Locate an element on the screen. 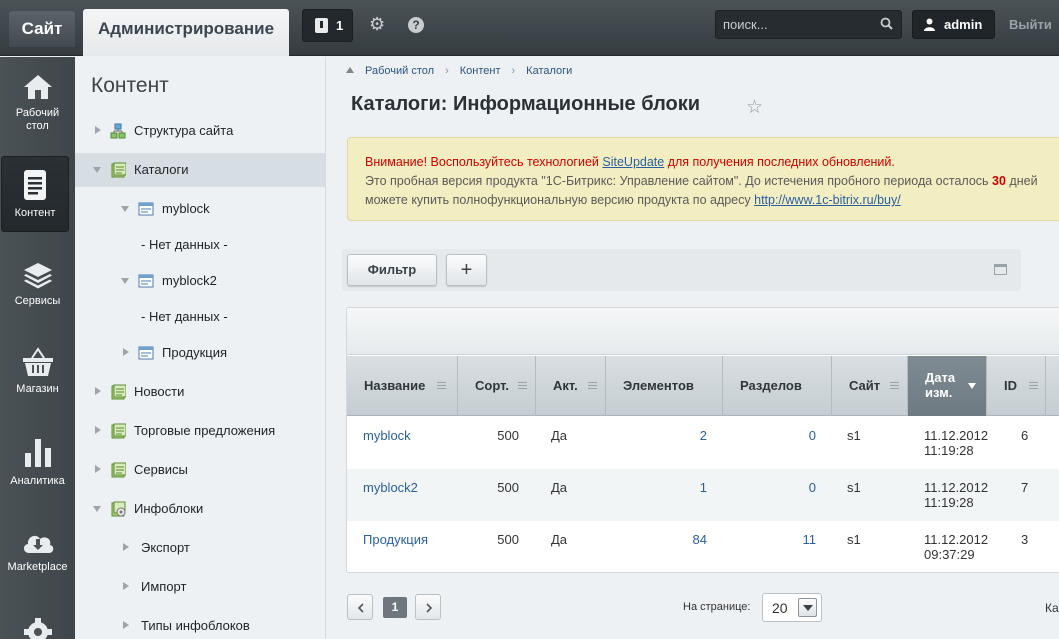 The image size is (1059, 639). cell-elements: 84 is located at coordinates (700, 539).